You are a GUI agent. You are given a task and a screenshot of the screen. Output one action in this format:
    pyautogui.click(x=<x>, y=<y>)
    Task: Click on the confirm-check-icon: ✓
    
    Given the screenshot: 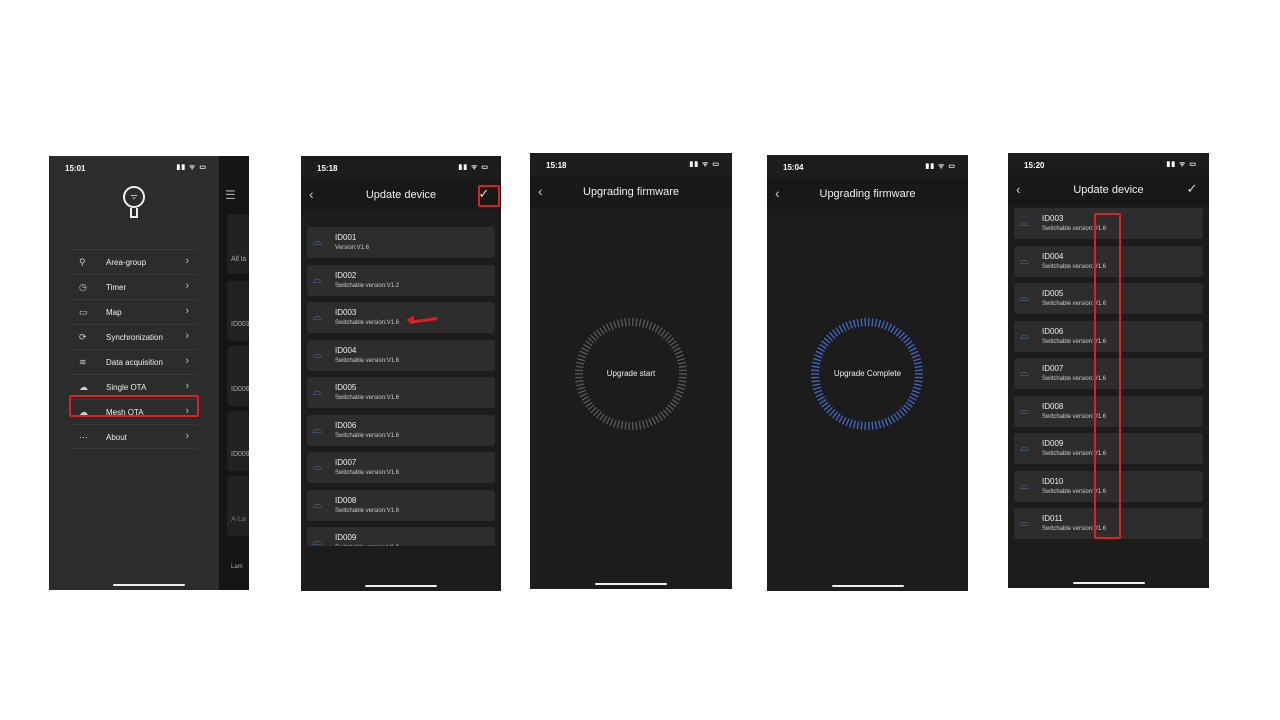 What is the action you would take?
    pyautogui.click(x=1192, y=189)
    